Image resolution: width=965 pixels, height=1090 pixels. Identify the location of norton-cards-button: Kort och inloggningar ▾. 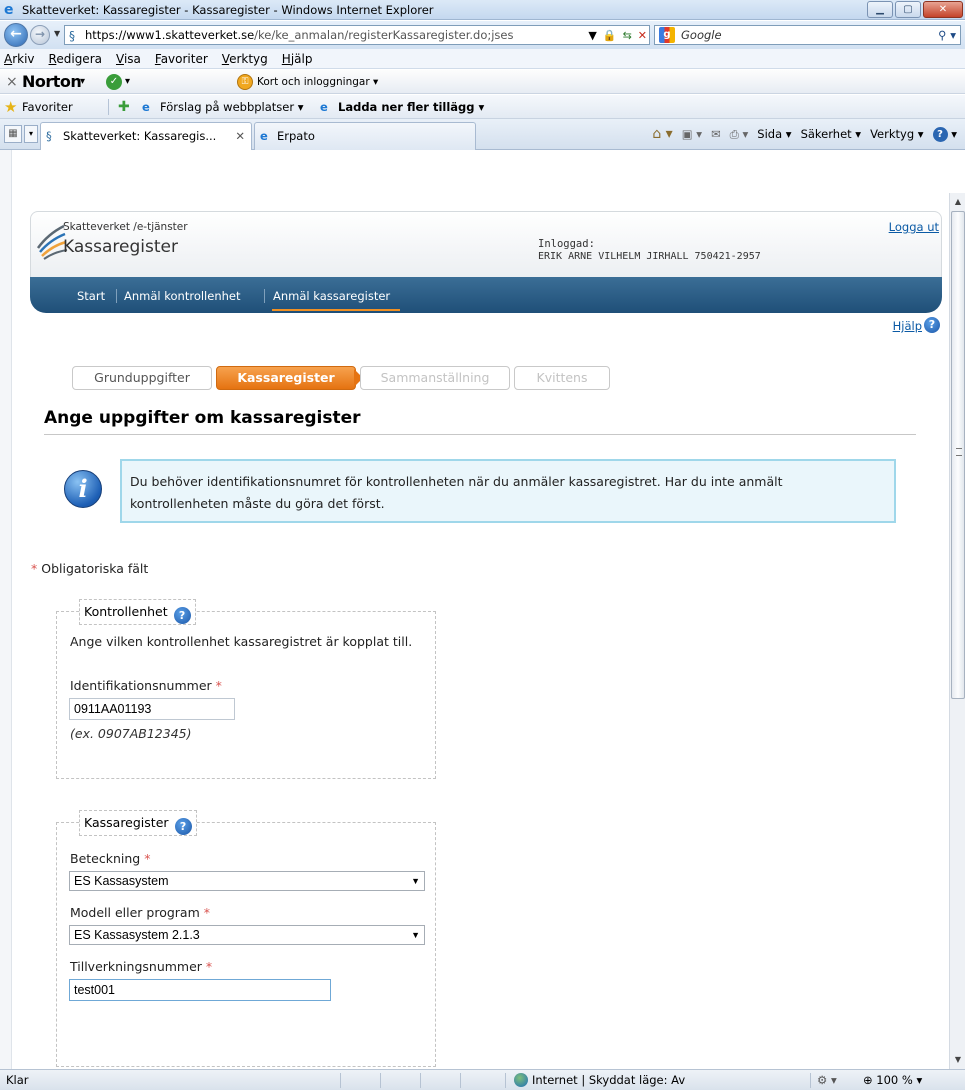
(317, 82).